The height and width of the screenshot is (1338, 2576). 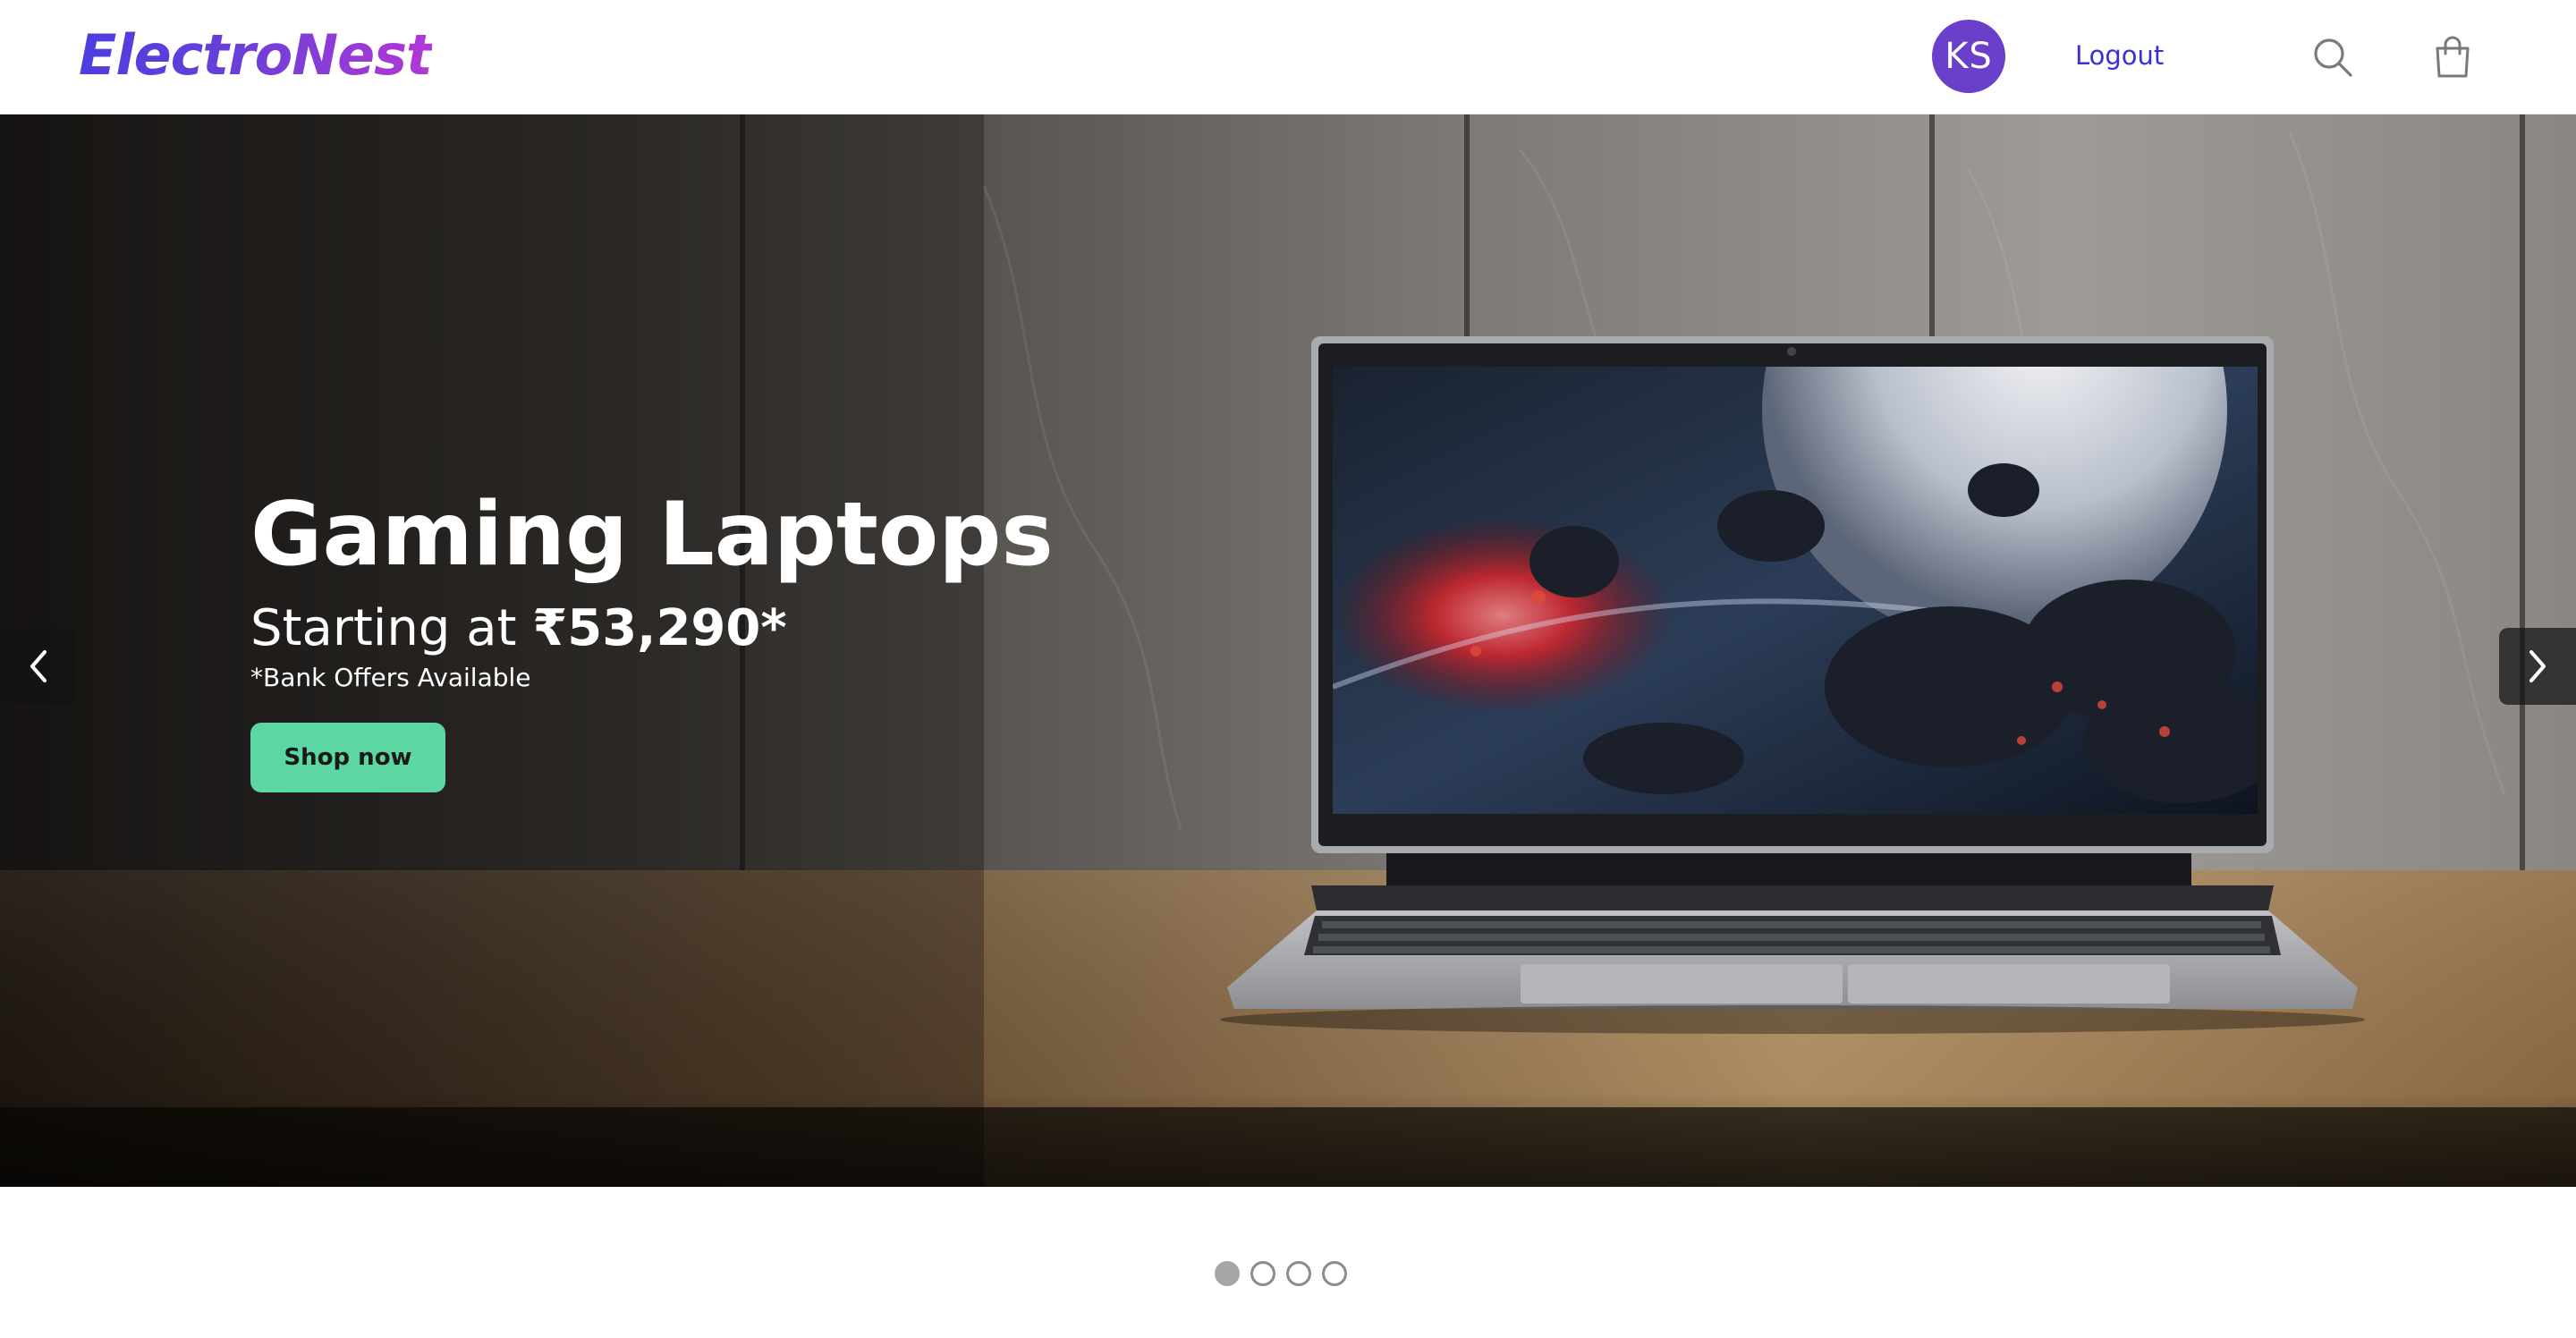 I want to click on hero-title: Gaming Laptops, so click(x=652, y=535).